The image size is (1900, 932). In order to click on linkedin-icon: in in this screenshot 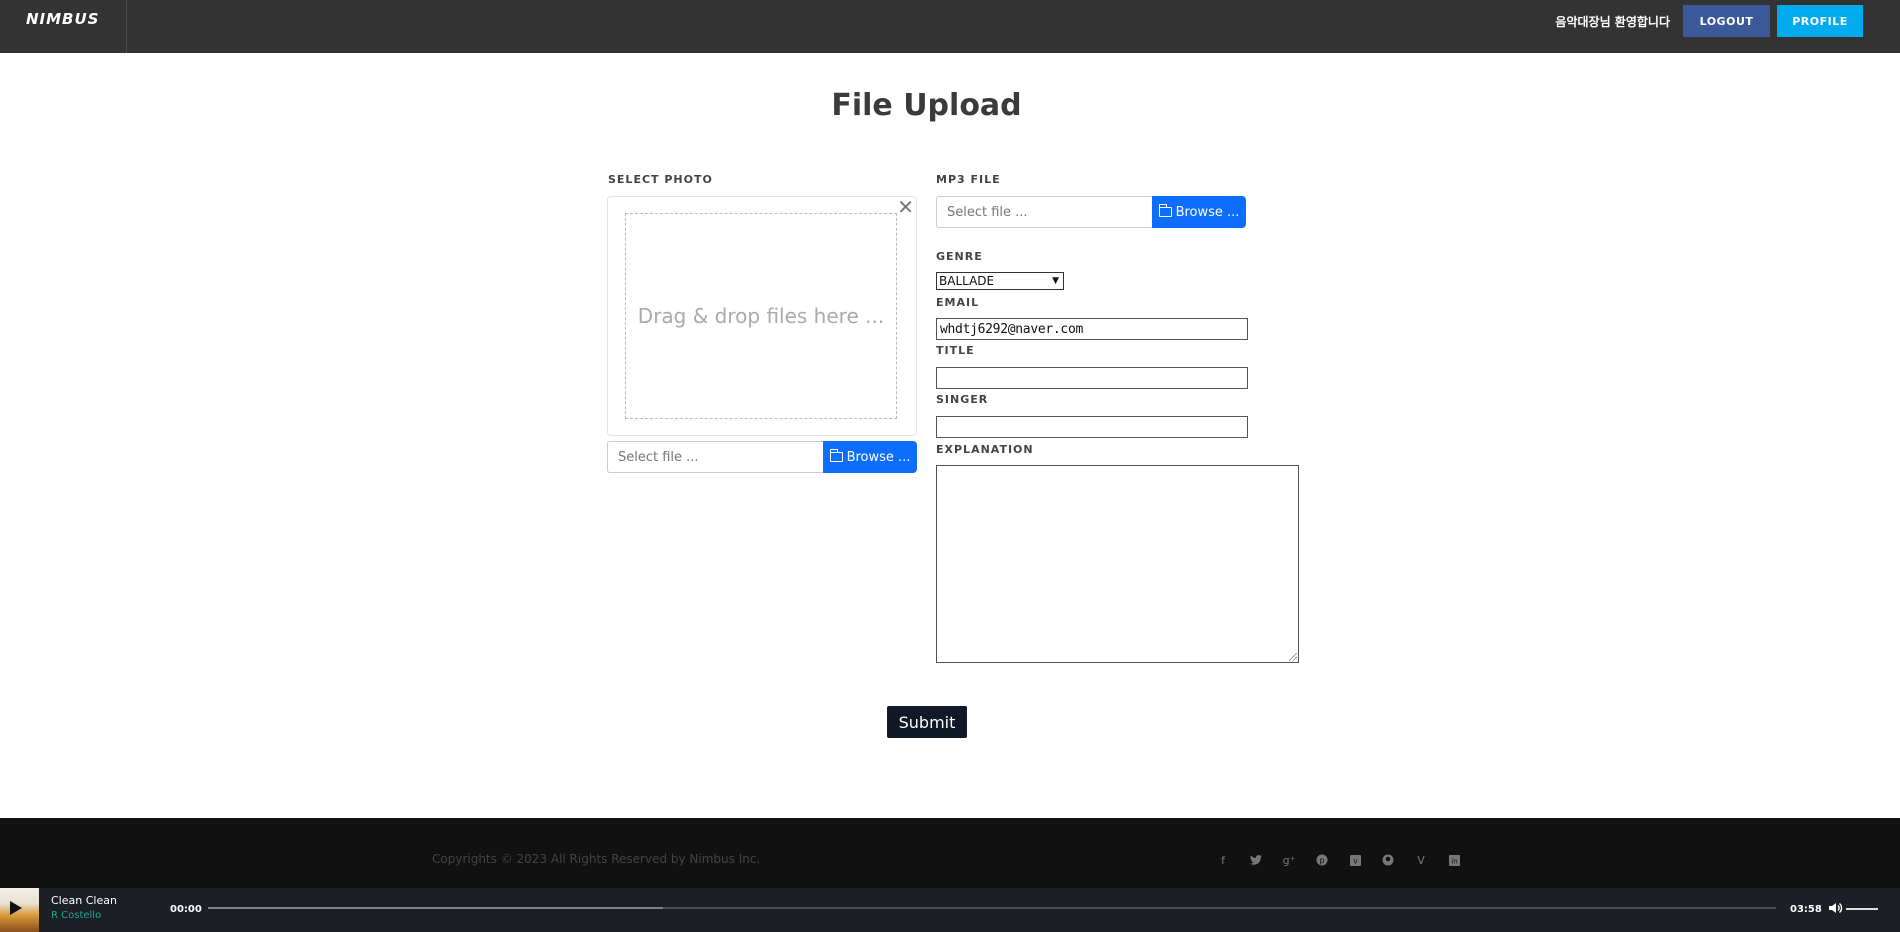, I will do `click(1454, 860)`.